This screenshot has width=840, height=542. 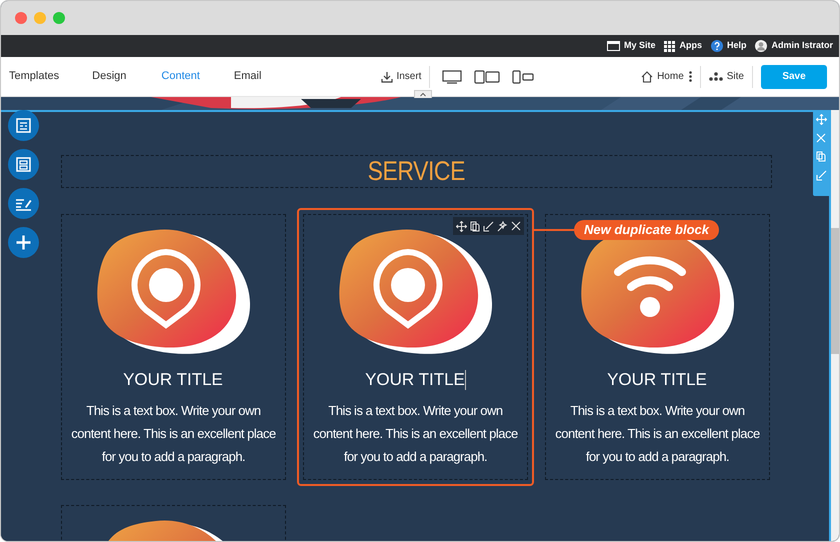 I want to click on layout-icon, so click(x=23, y=125).